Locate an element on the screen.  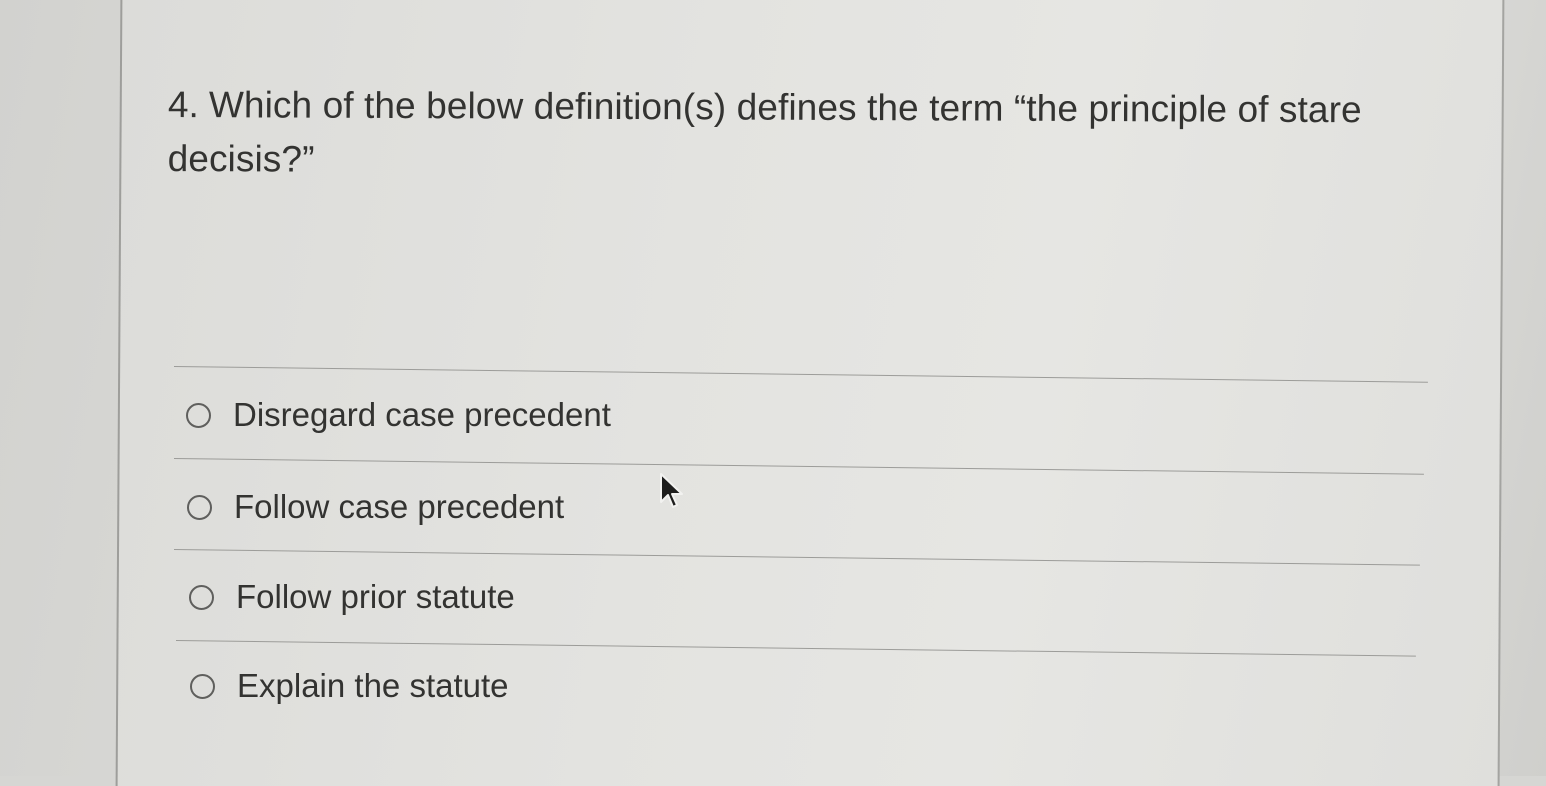
answer-option-1: Disregard case precedent is located at coordinates (398, 415).